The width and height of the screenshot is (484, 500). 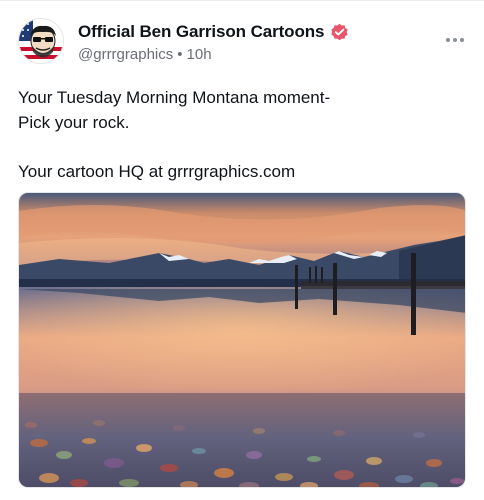 I want to click on avatar-image, so click(x=41, y=41).